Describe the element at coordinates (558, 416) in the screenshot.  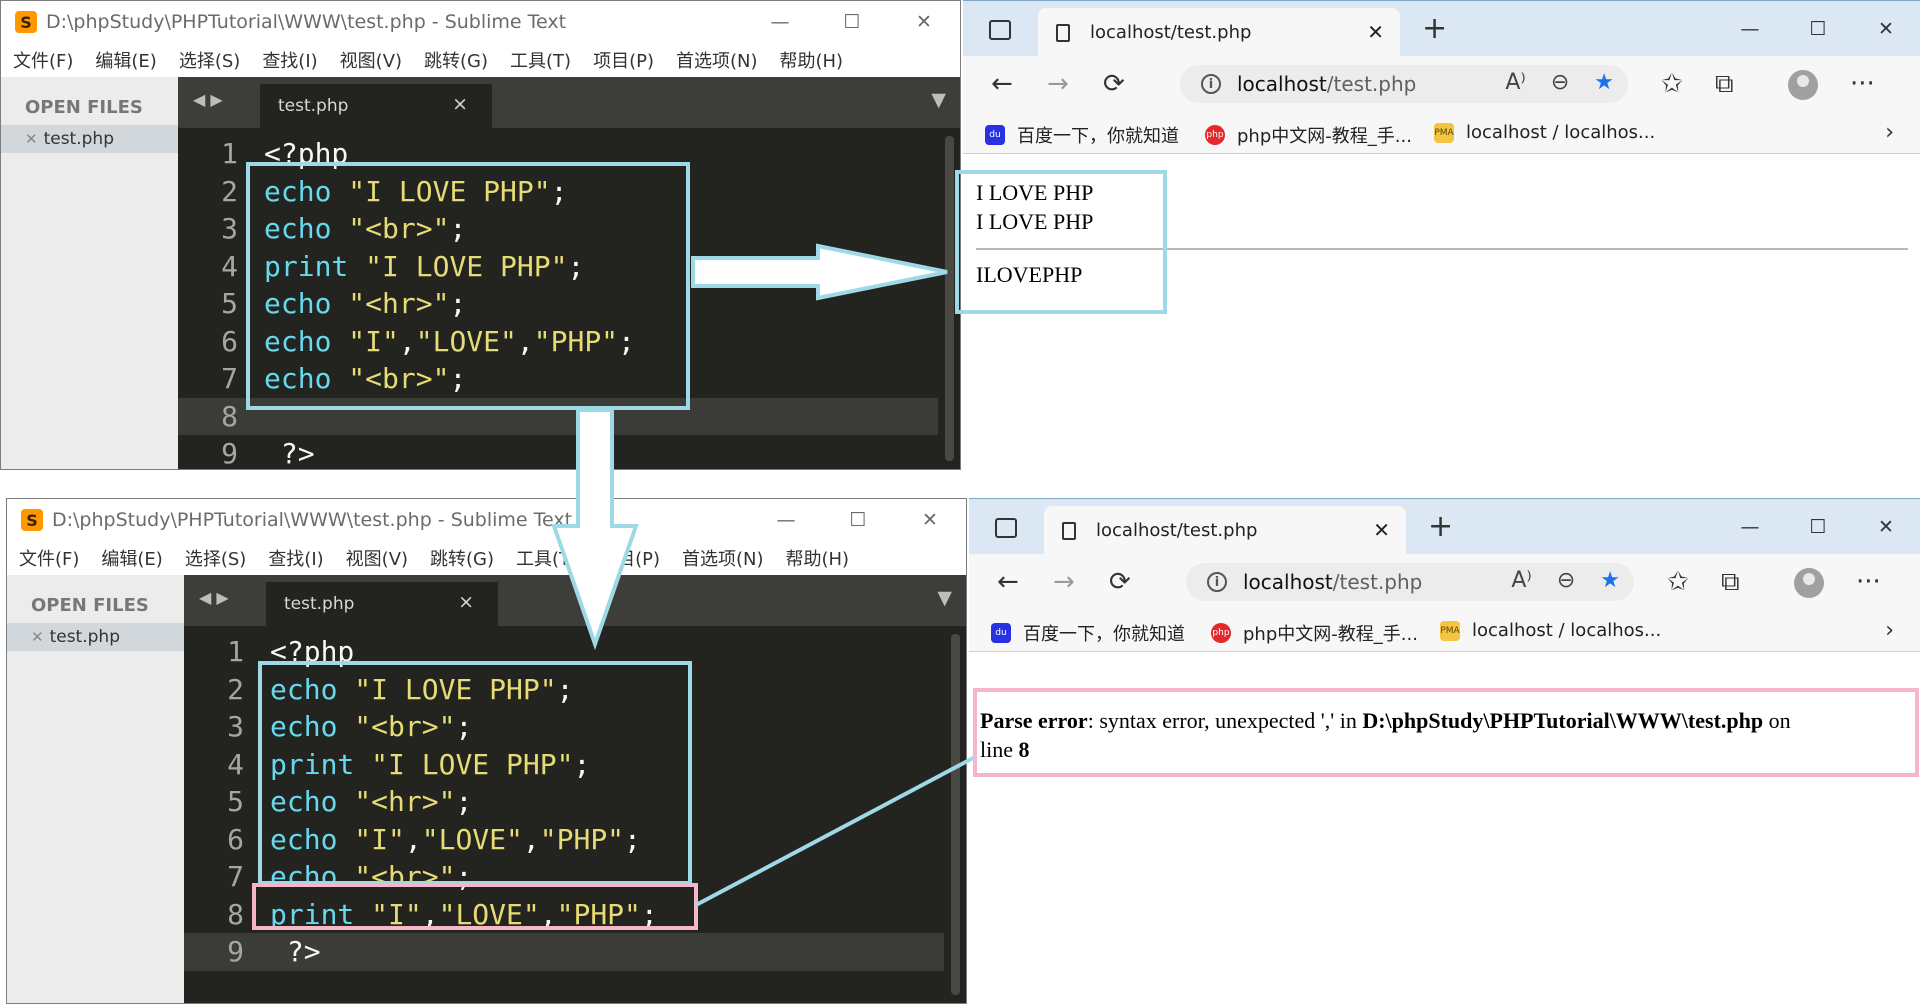
I see `code-line: 8` at that location.